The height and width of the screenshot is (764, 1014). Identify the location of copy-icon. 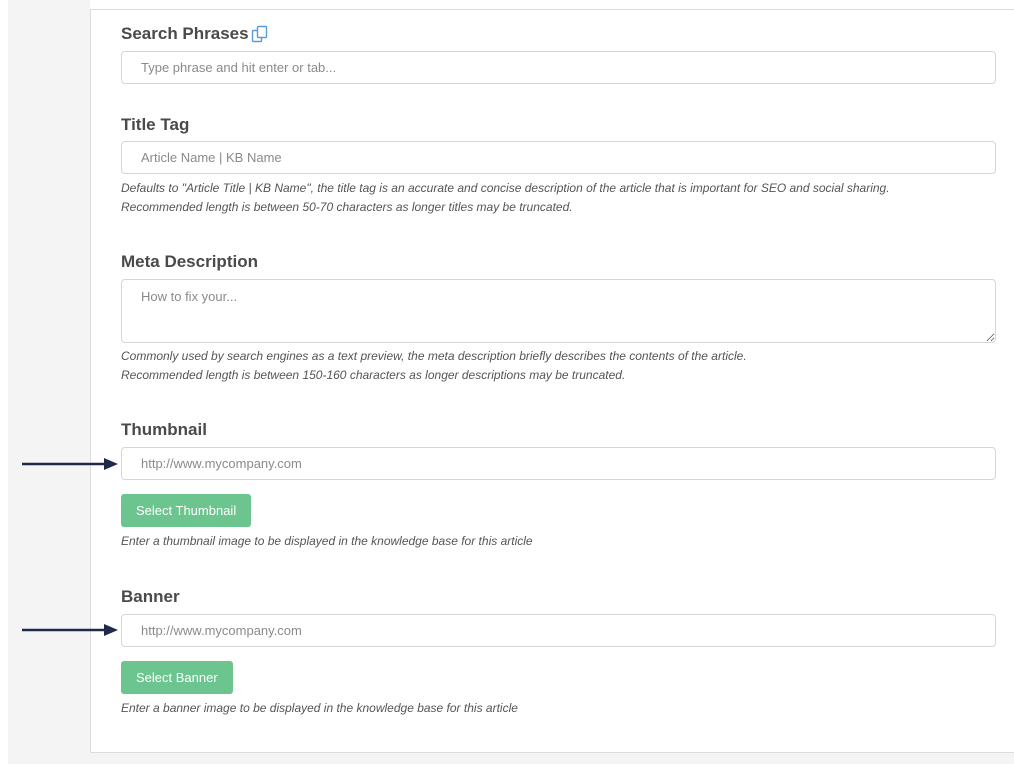
(260, 34).